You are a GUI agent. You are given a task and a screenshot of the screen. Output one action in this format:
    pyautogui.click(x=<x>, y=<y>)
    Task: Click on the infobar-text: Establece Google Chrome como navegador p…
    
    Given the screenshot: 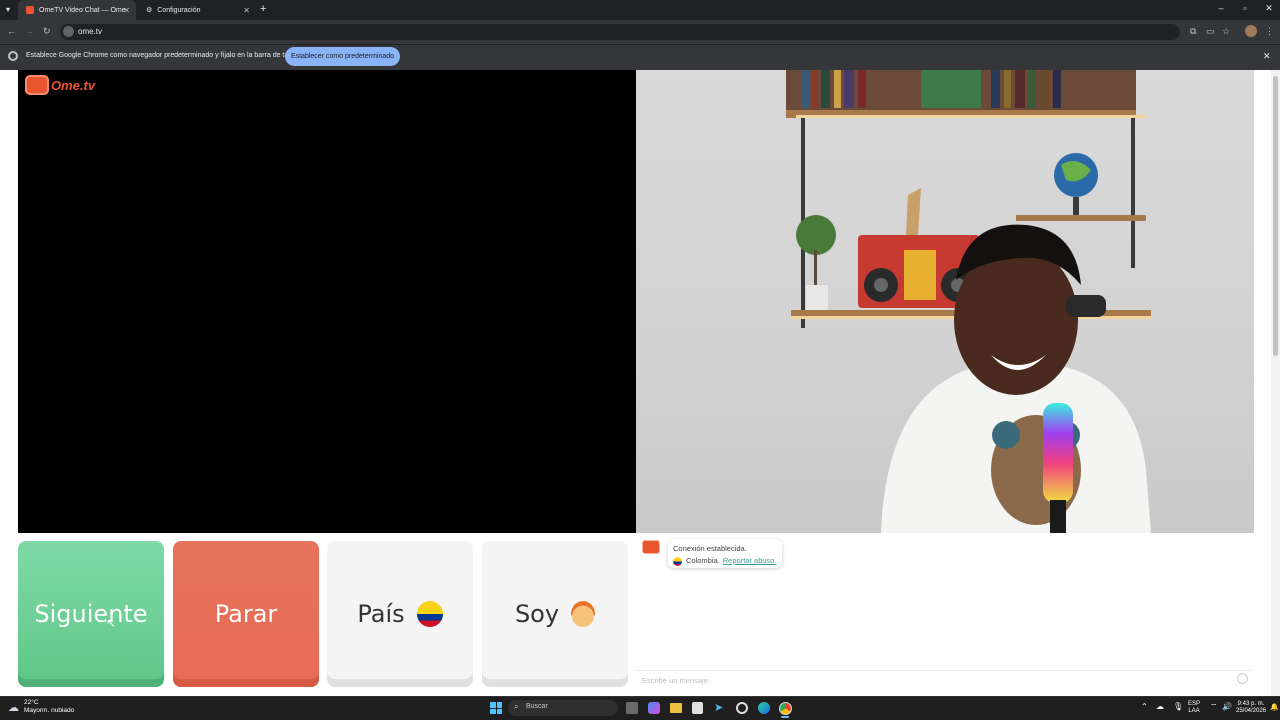 What is the action you would take?
    pyautogui.click(x=164, y=55)
    